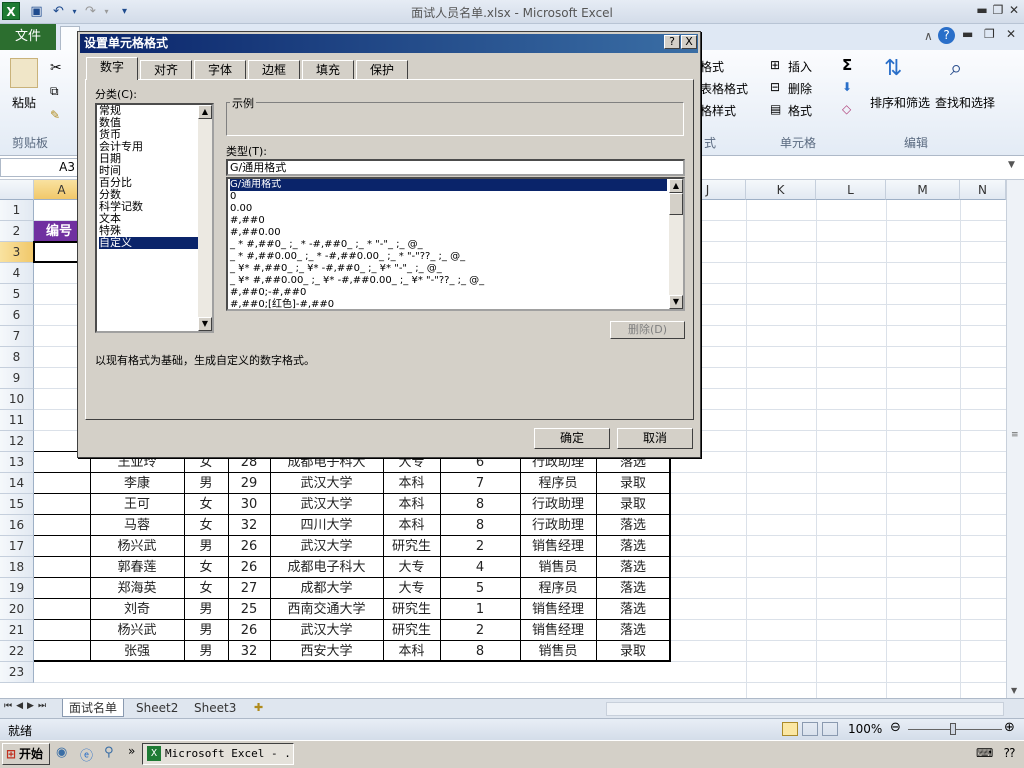  What do you see at coordinates (775, 87) in the screenshot?
I see `delete-icon: ⊟` at bounding box center [775, 87].